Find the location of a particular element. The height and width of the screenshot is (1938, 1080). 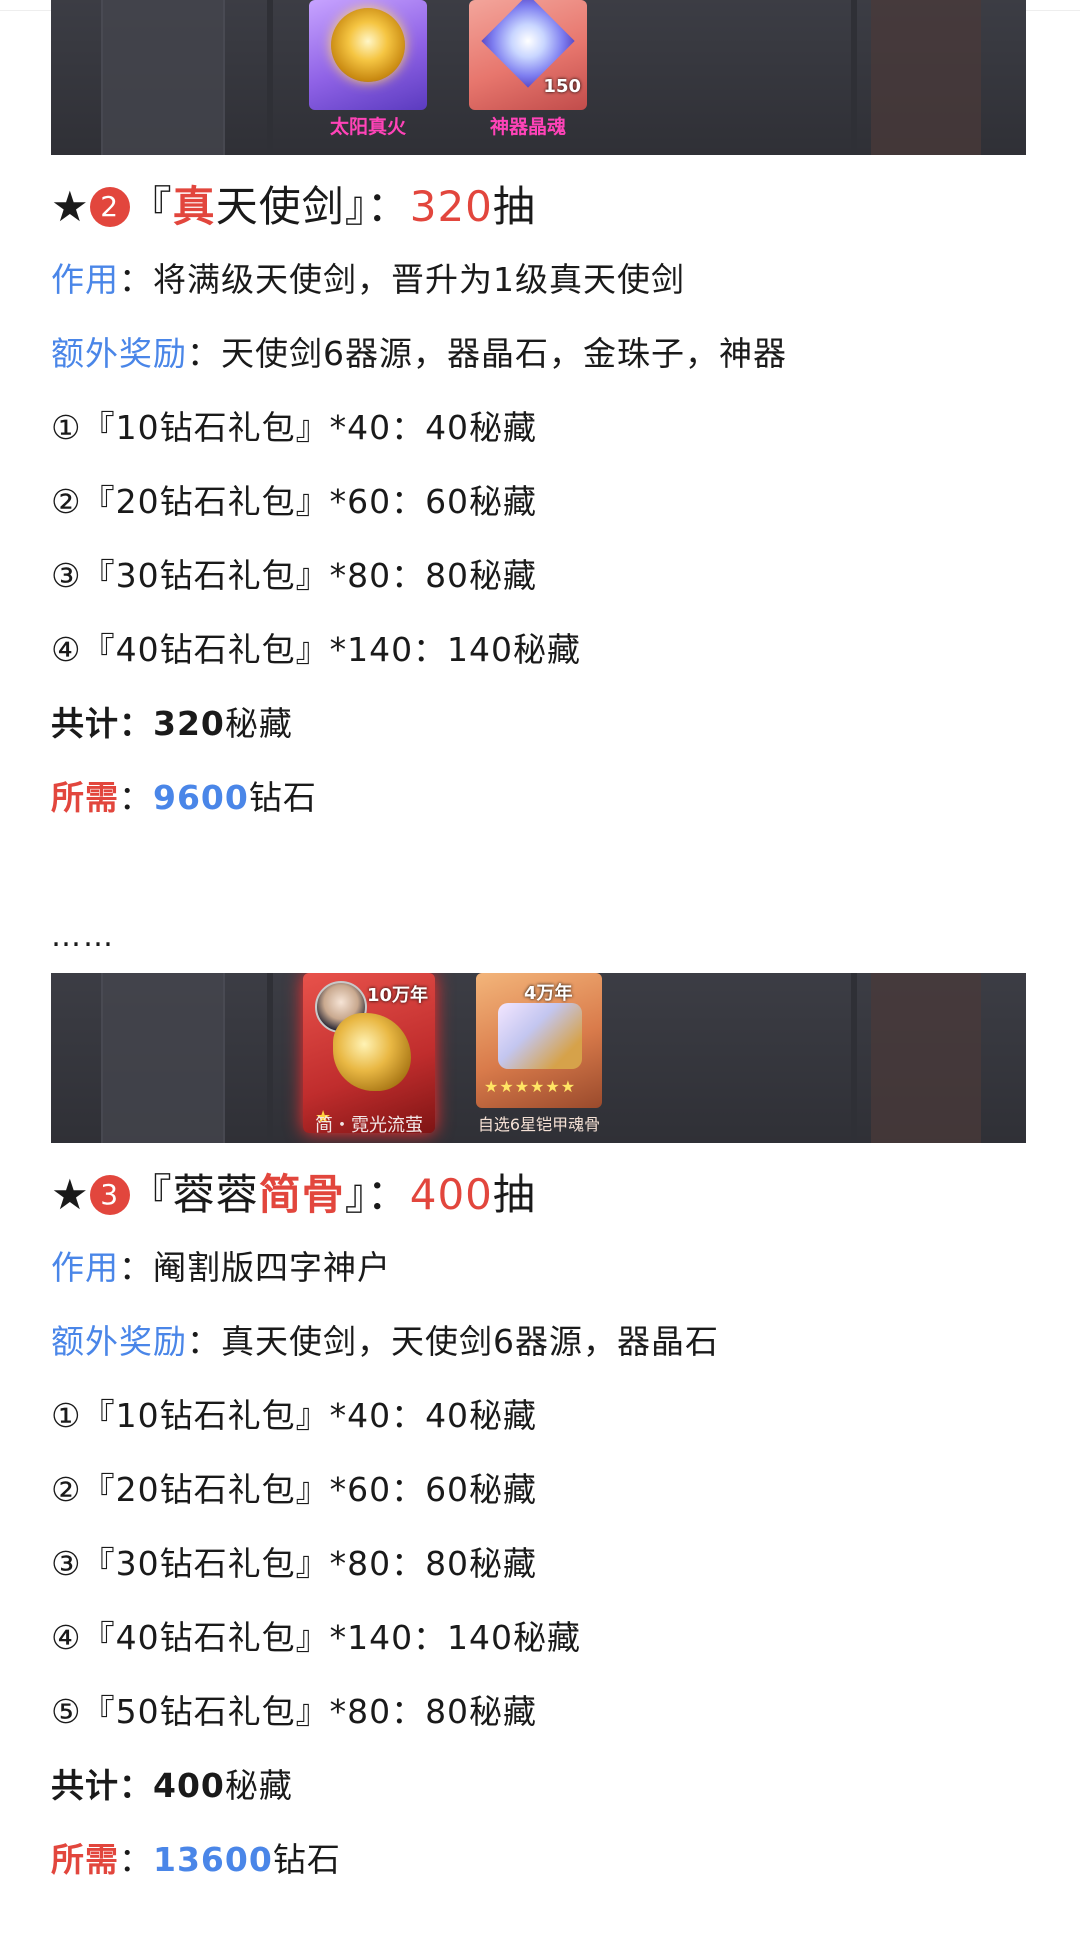

required-line: 所需：9600钻石 is located at coordinates (538, 798).